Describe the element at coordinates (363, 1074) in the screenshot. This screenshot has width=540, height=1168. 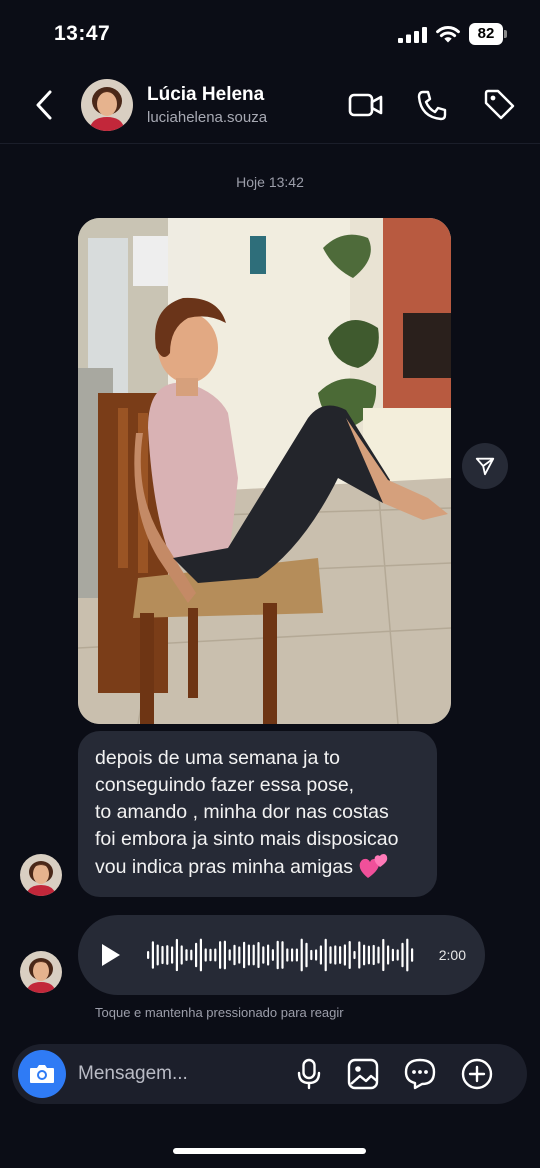
I see `gallery-icon` at that location.